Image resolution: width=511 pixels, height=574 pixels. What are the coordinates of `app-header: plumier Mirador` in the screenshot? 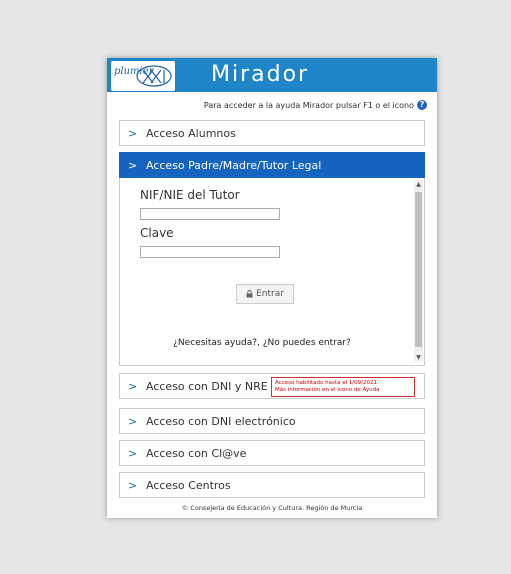 It's located at (272, 75).